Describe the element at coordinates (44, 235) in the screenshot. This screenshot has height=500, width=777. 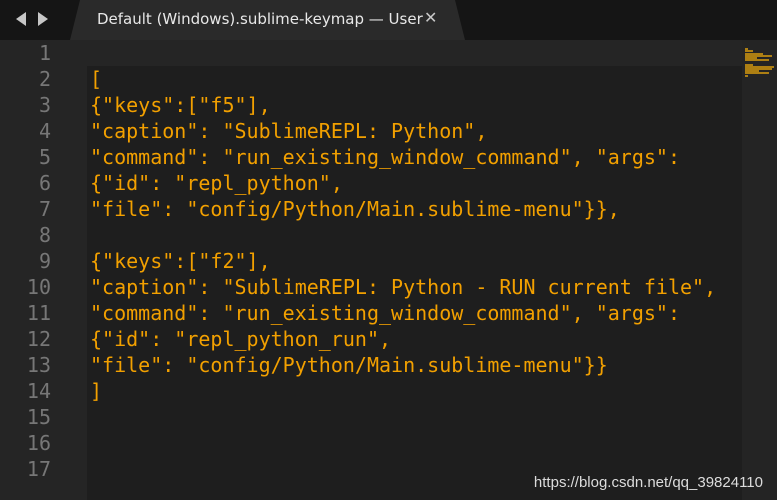
I see `line-number: 8` at that location.